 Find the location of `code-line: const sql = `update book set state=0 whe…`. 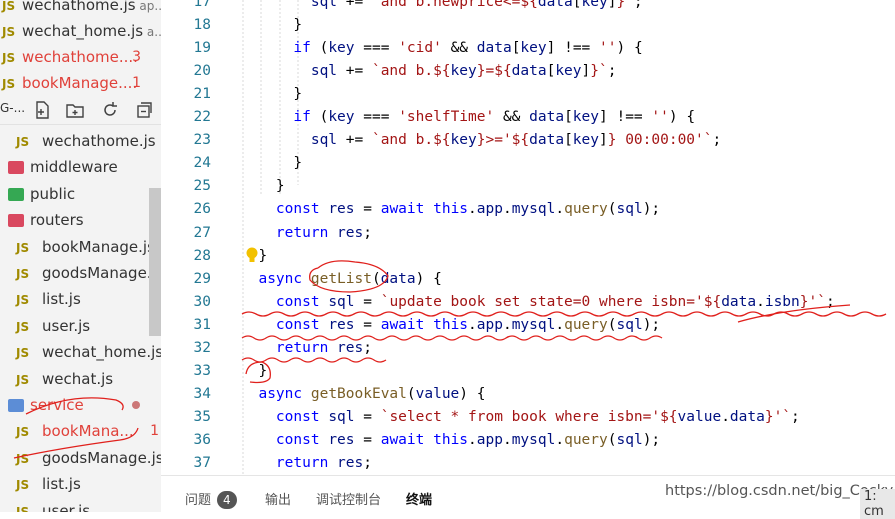

code-line: const sql = `update book set state=0 whe… is located at coordinates (538, 302).